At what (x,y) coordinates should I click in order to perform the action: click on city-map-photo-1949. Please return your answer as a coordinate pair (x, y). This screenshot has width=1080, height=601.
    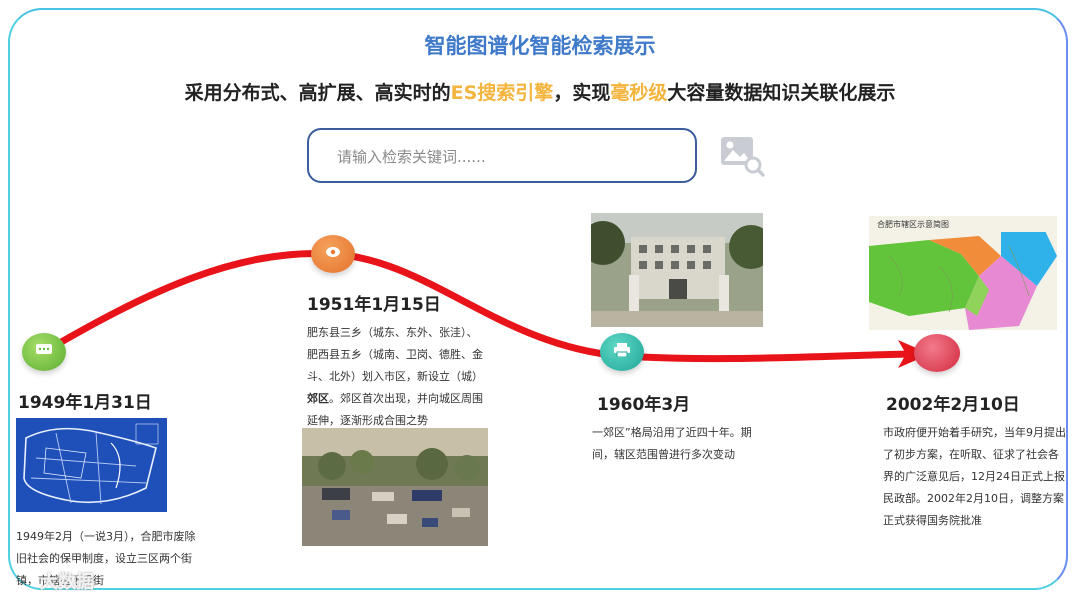
    Looking at the image, I should click on (91, 465).